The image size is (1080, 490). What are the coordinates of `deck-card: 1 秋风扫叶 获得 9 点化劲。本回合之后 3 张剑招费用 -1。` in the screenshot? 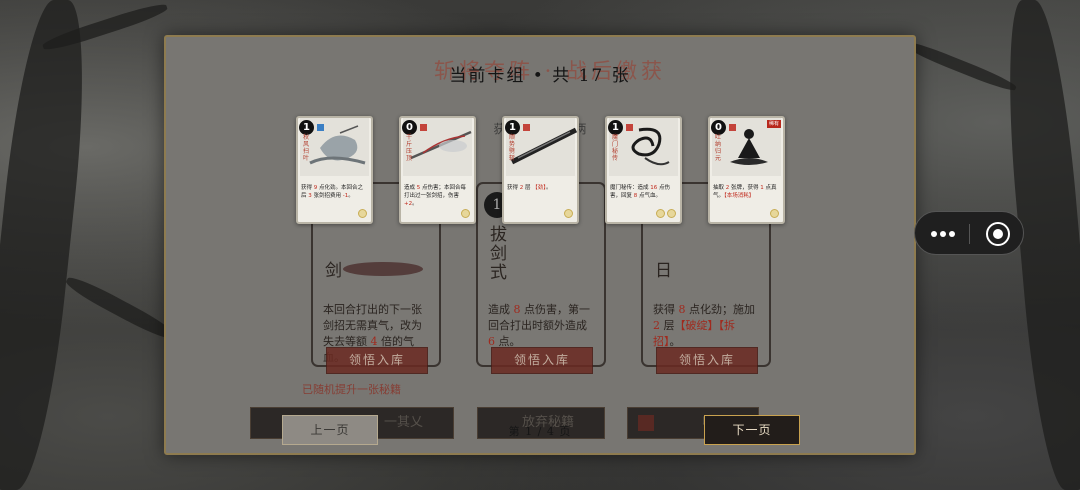 It's located at (334, 170).